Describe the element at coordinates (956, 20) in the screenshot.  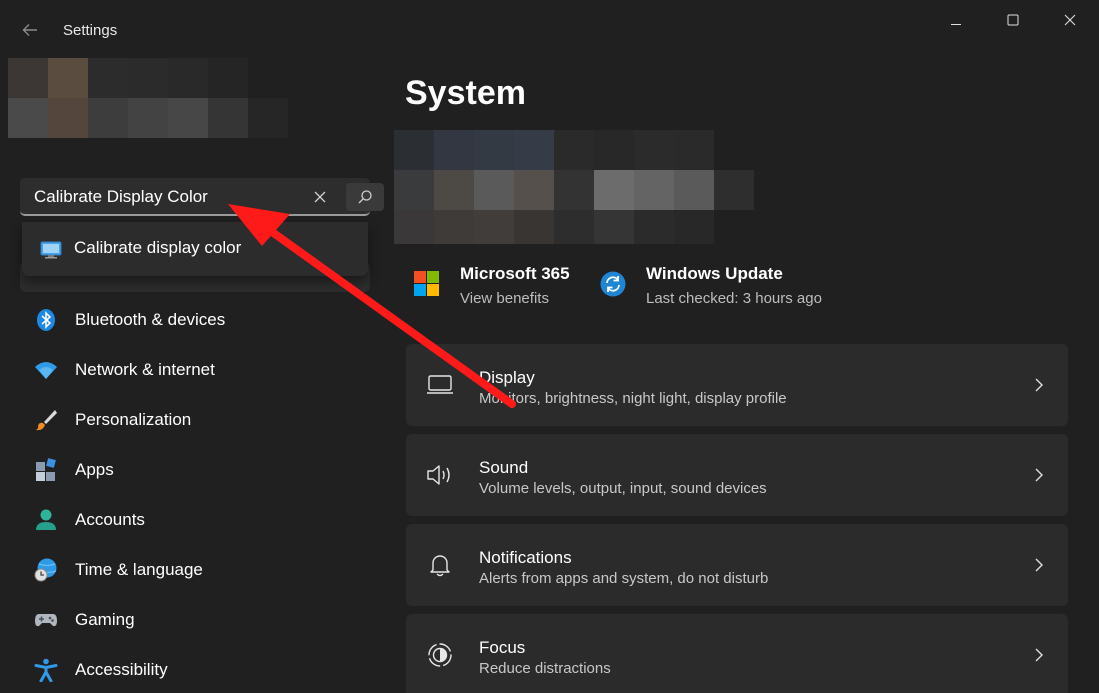
I see `minimize-button` at that location.